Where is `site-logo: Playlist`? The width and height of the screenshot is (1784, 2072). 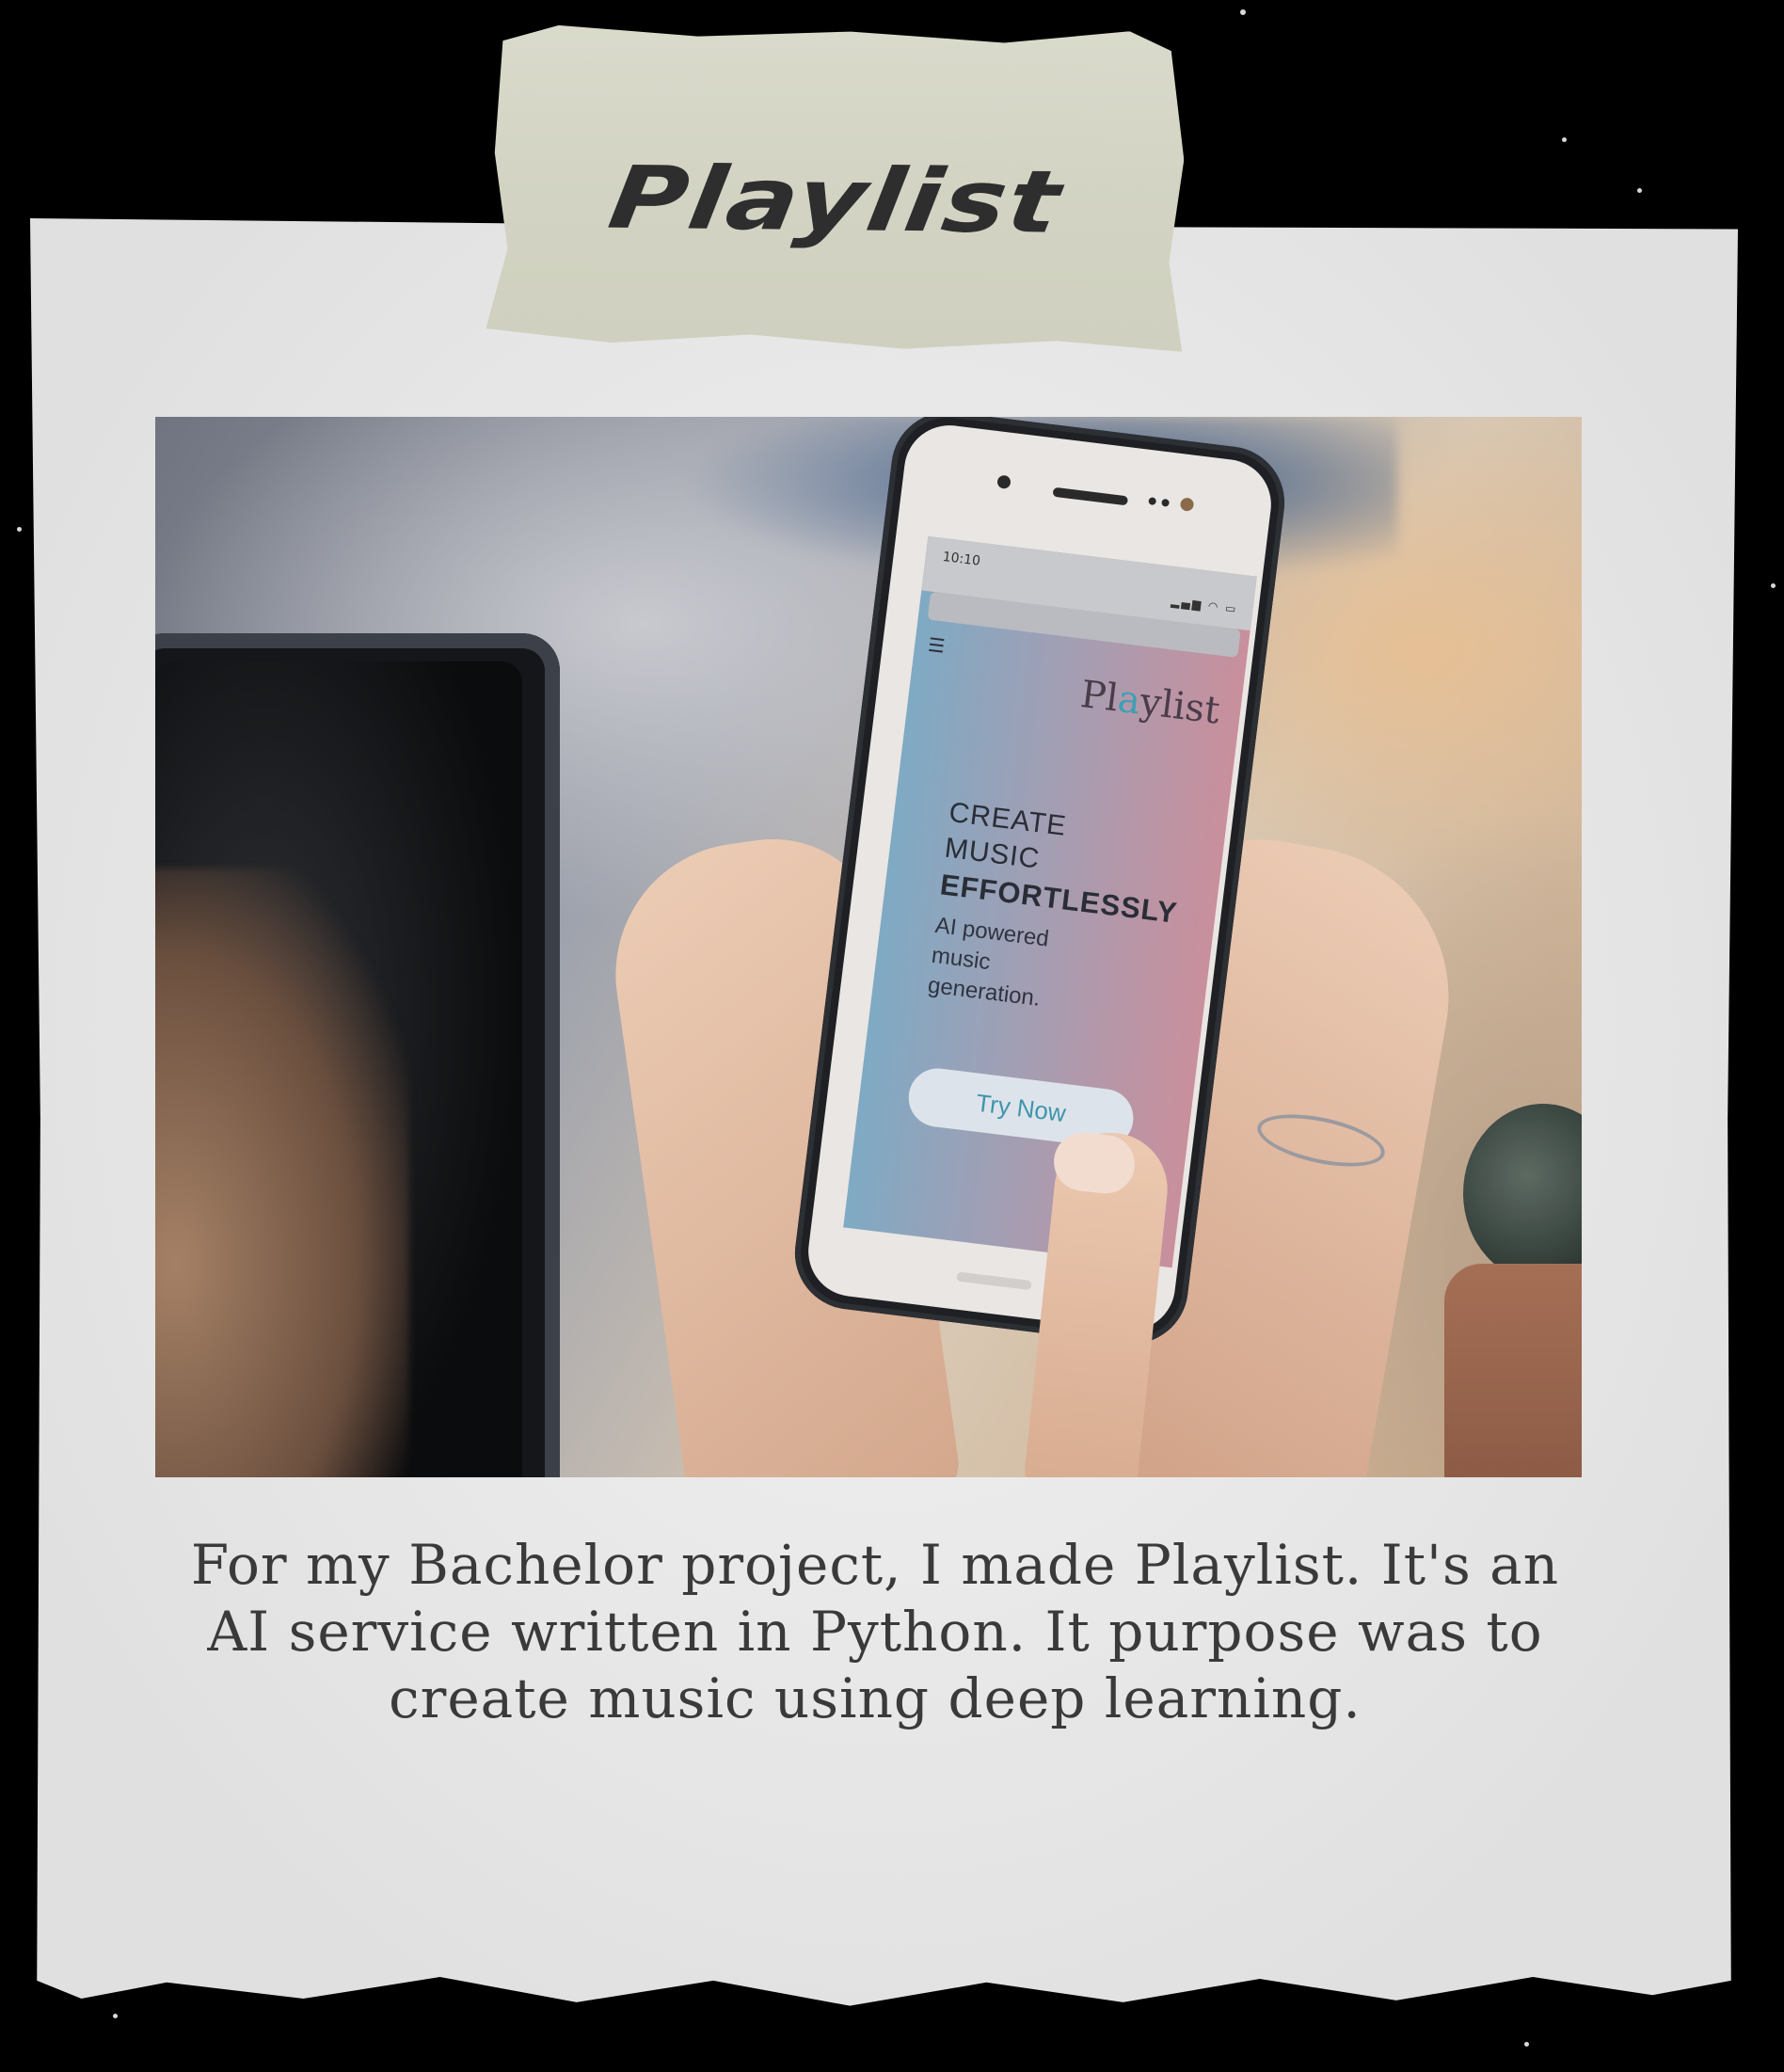
site-logo: Playlist is located at coordinates (1150, 703).